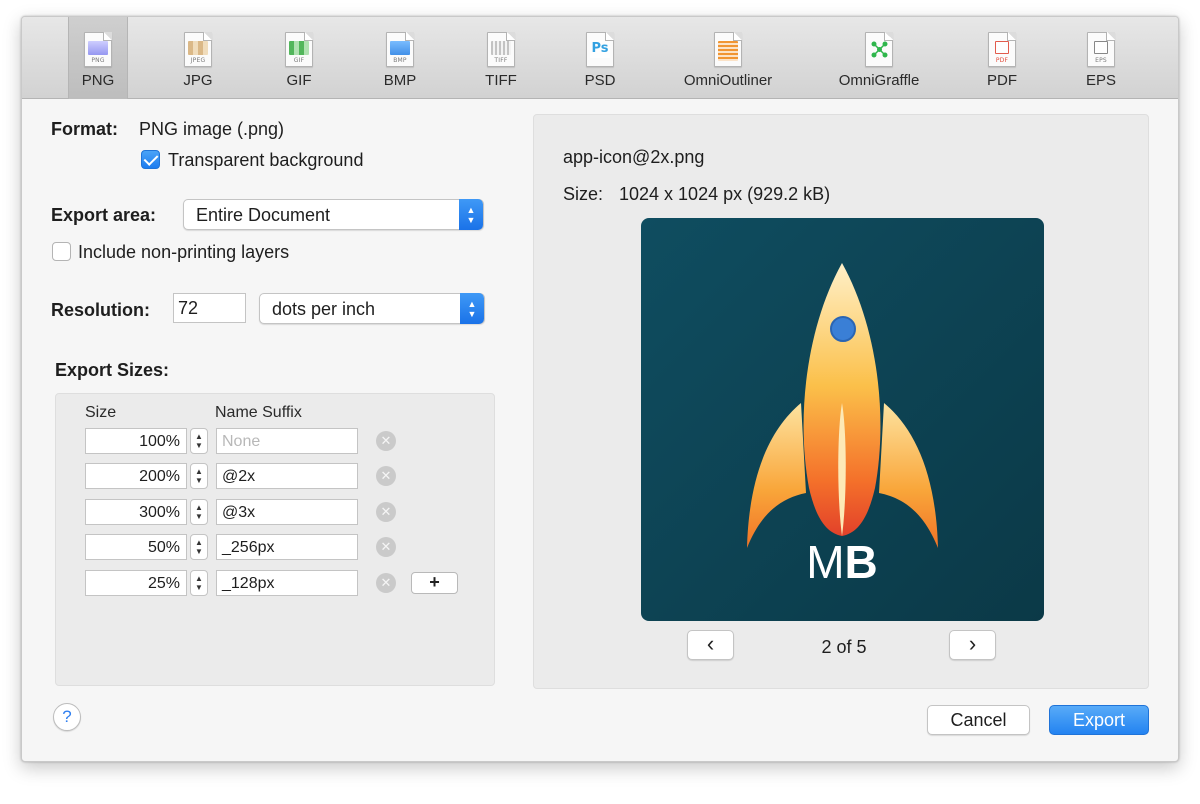  I want to click on resolution-input: 72, so click(209, 308).